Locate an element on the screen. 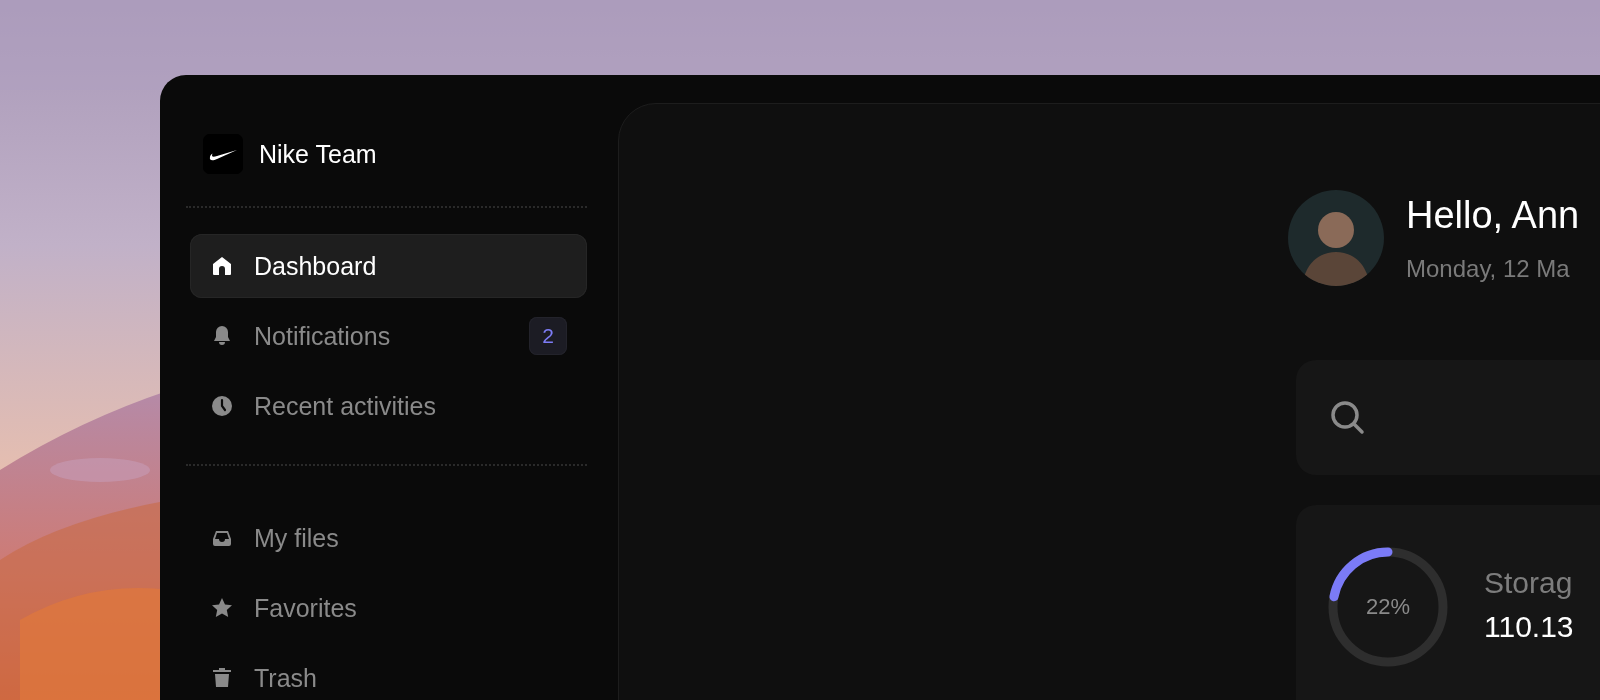 This screenshot has height=700, width=1600. sidebar-item: Recent activities is located at coordinates (388, 406).